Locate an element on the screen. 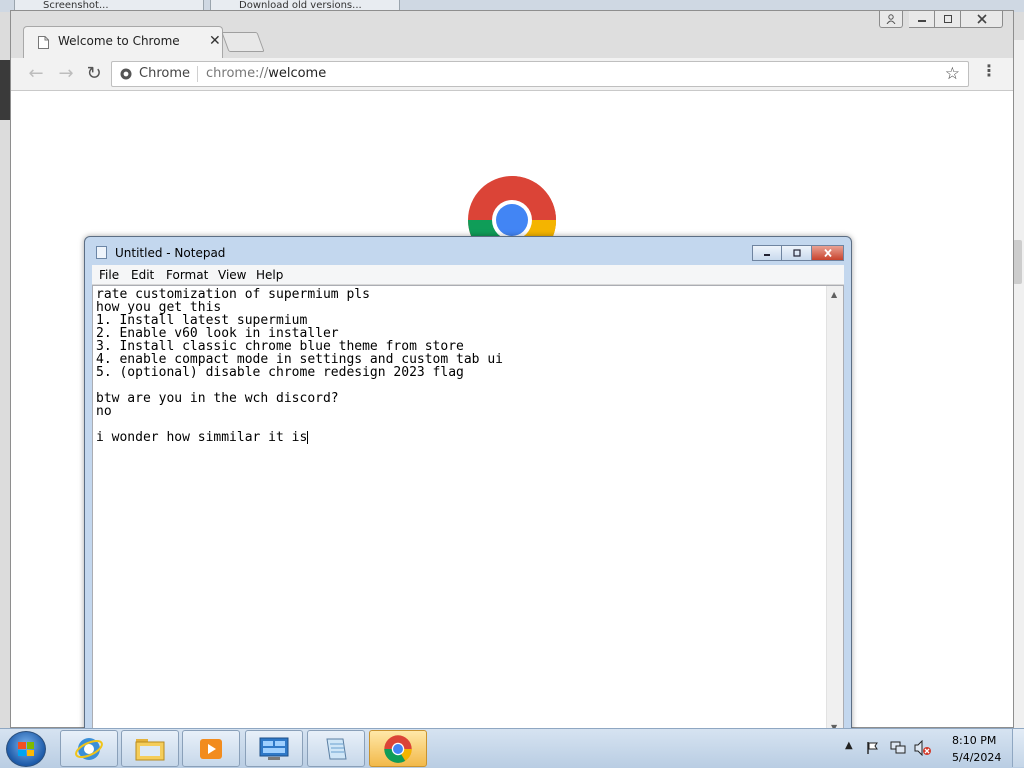 This screenshot has height=768, width=1024. taskbar-chrome is located at coordinates (398, 748).